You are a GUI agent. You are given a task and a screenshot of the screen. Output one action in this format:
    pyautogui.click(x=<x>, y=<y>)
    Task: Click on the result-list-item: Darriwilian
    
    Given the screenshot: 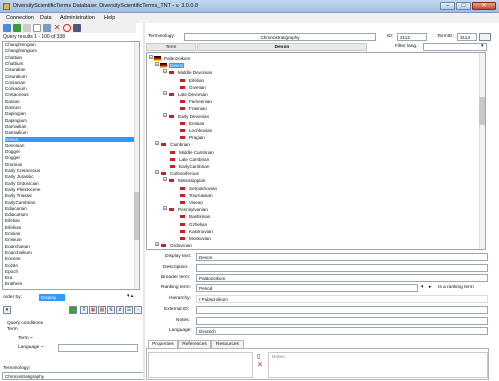 What is the action you would take?
    pyautogui.click(x=70, y=126)
    